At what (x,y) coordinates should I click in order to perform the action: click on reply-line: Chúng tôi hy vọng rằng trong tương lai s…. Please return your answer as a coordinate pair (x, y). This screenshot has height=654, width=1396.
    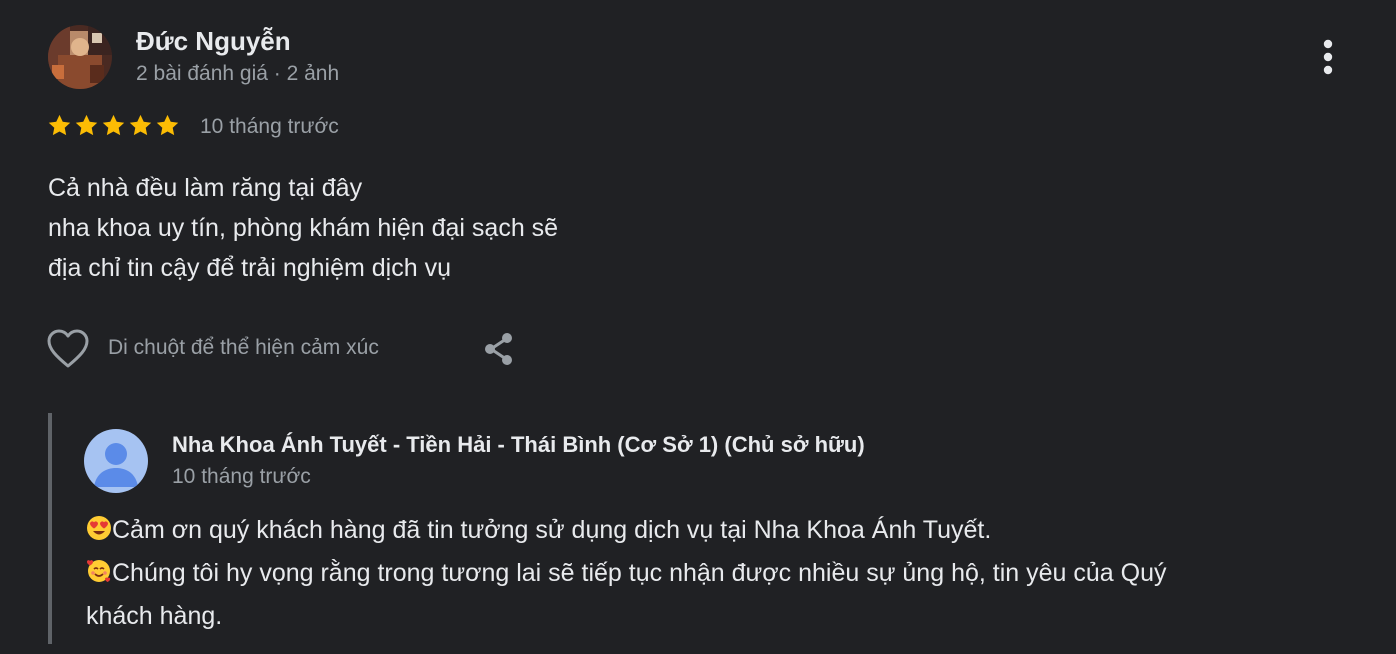
    Looking at the image, I should click on (716, 574).